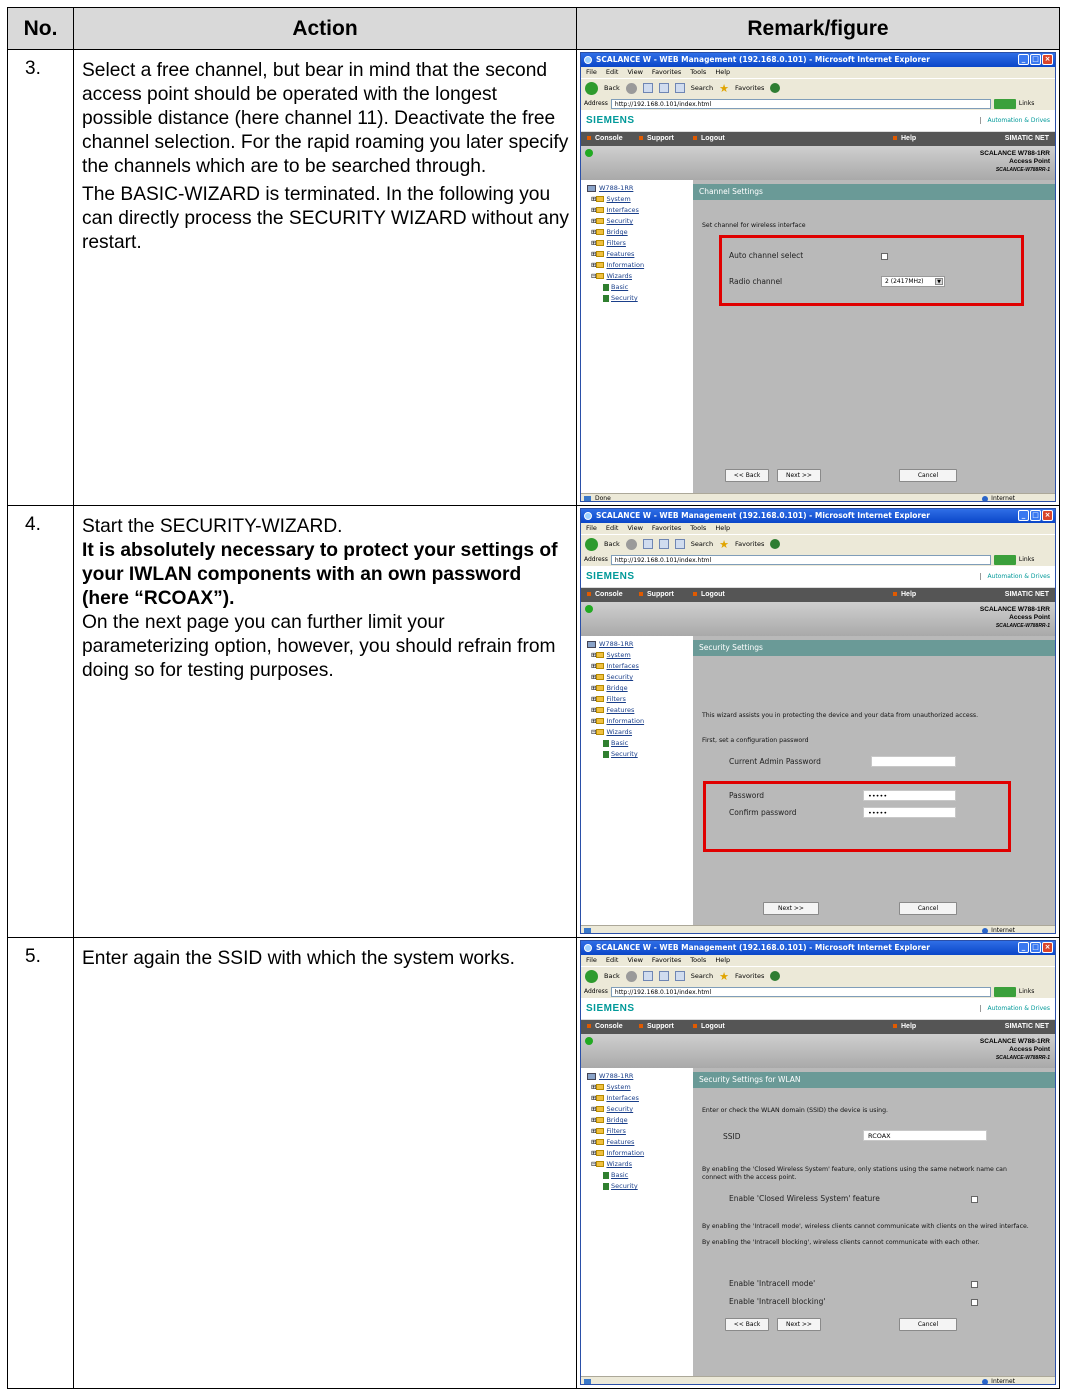 Image resolution: width=1065 pixels, height=1389 pixels. I want to click on intracell-mode-checkbox, so click(974, 1284).